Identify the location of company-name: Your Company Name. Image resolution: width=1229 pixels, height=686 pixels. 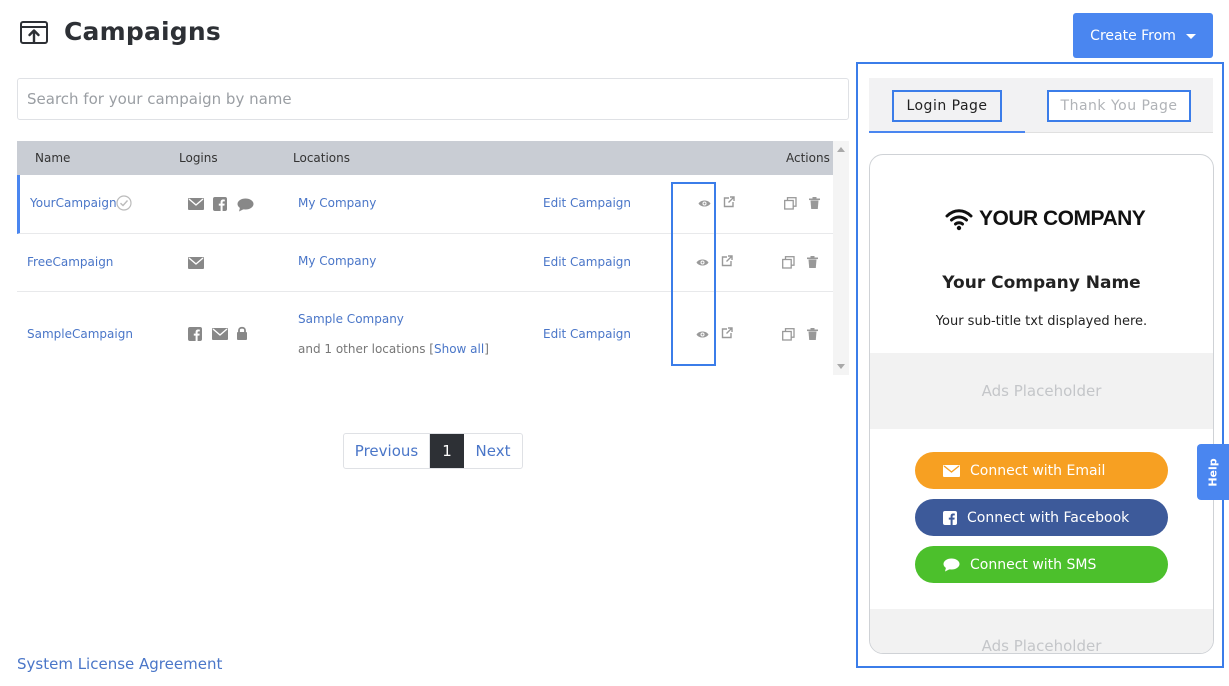
(1041, 283).